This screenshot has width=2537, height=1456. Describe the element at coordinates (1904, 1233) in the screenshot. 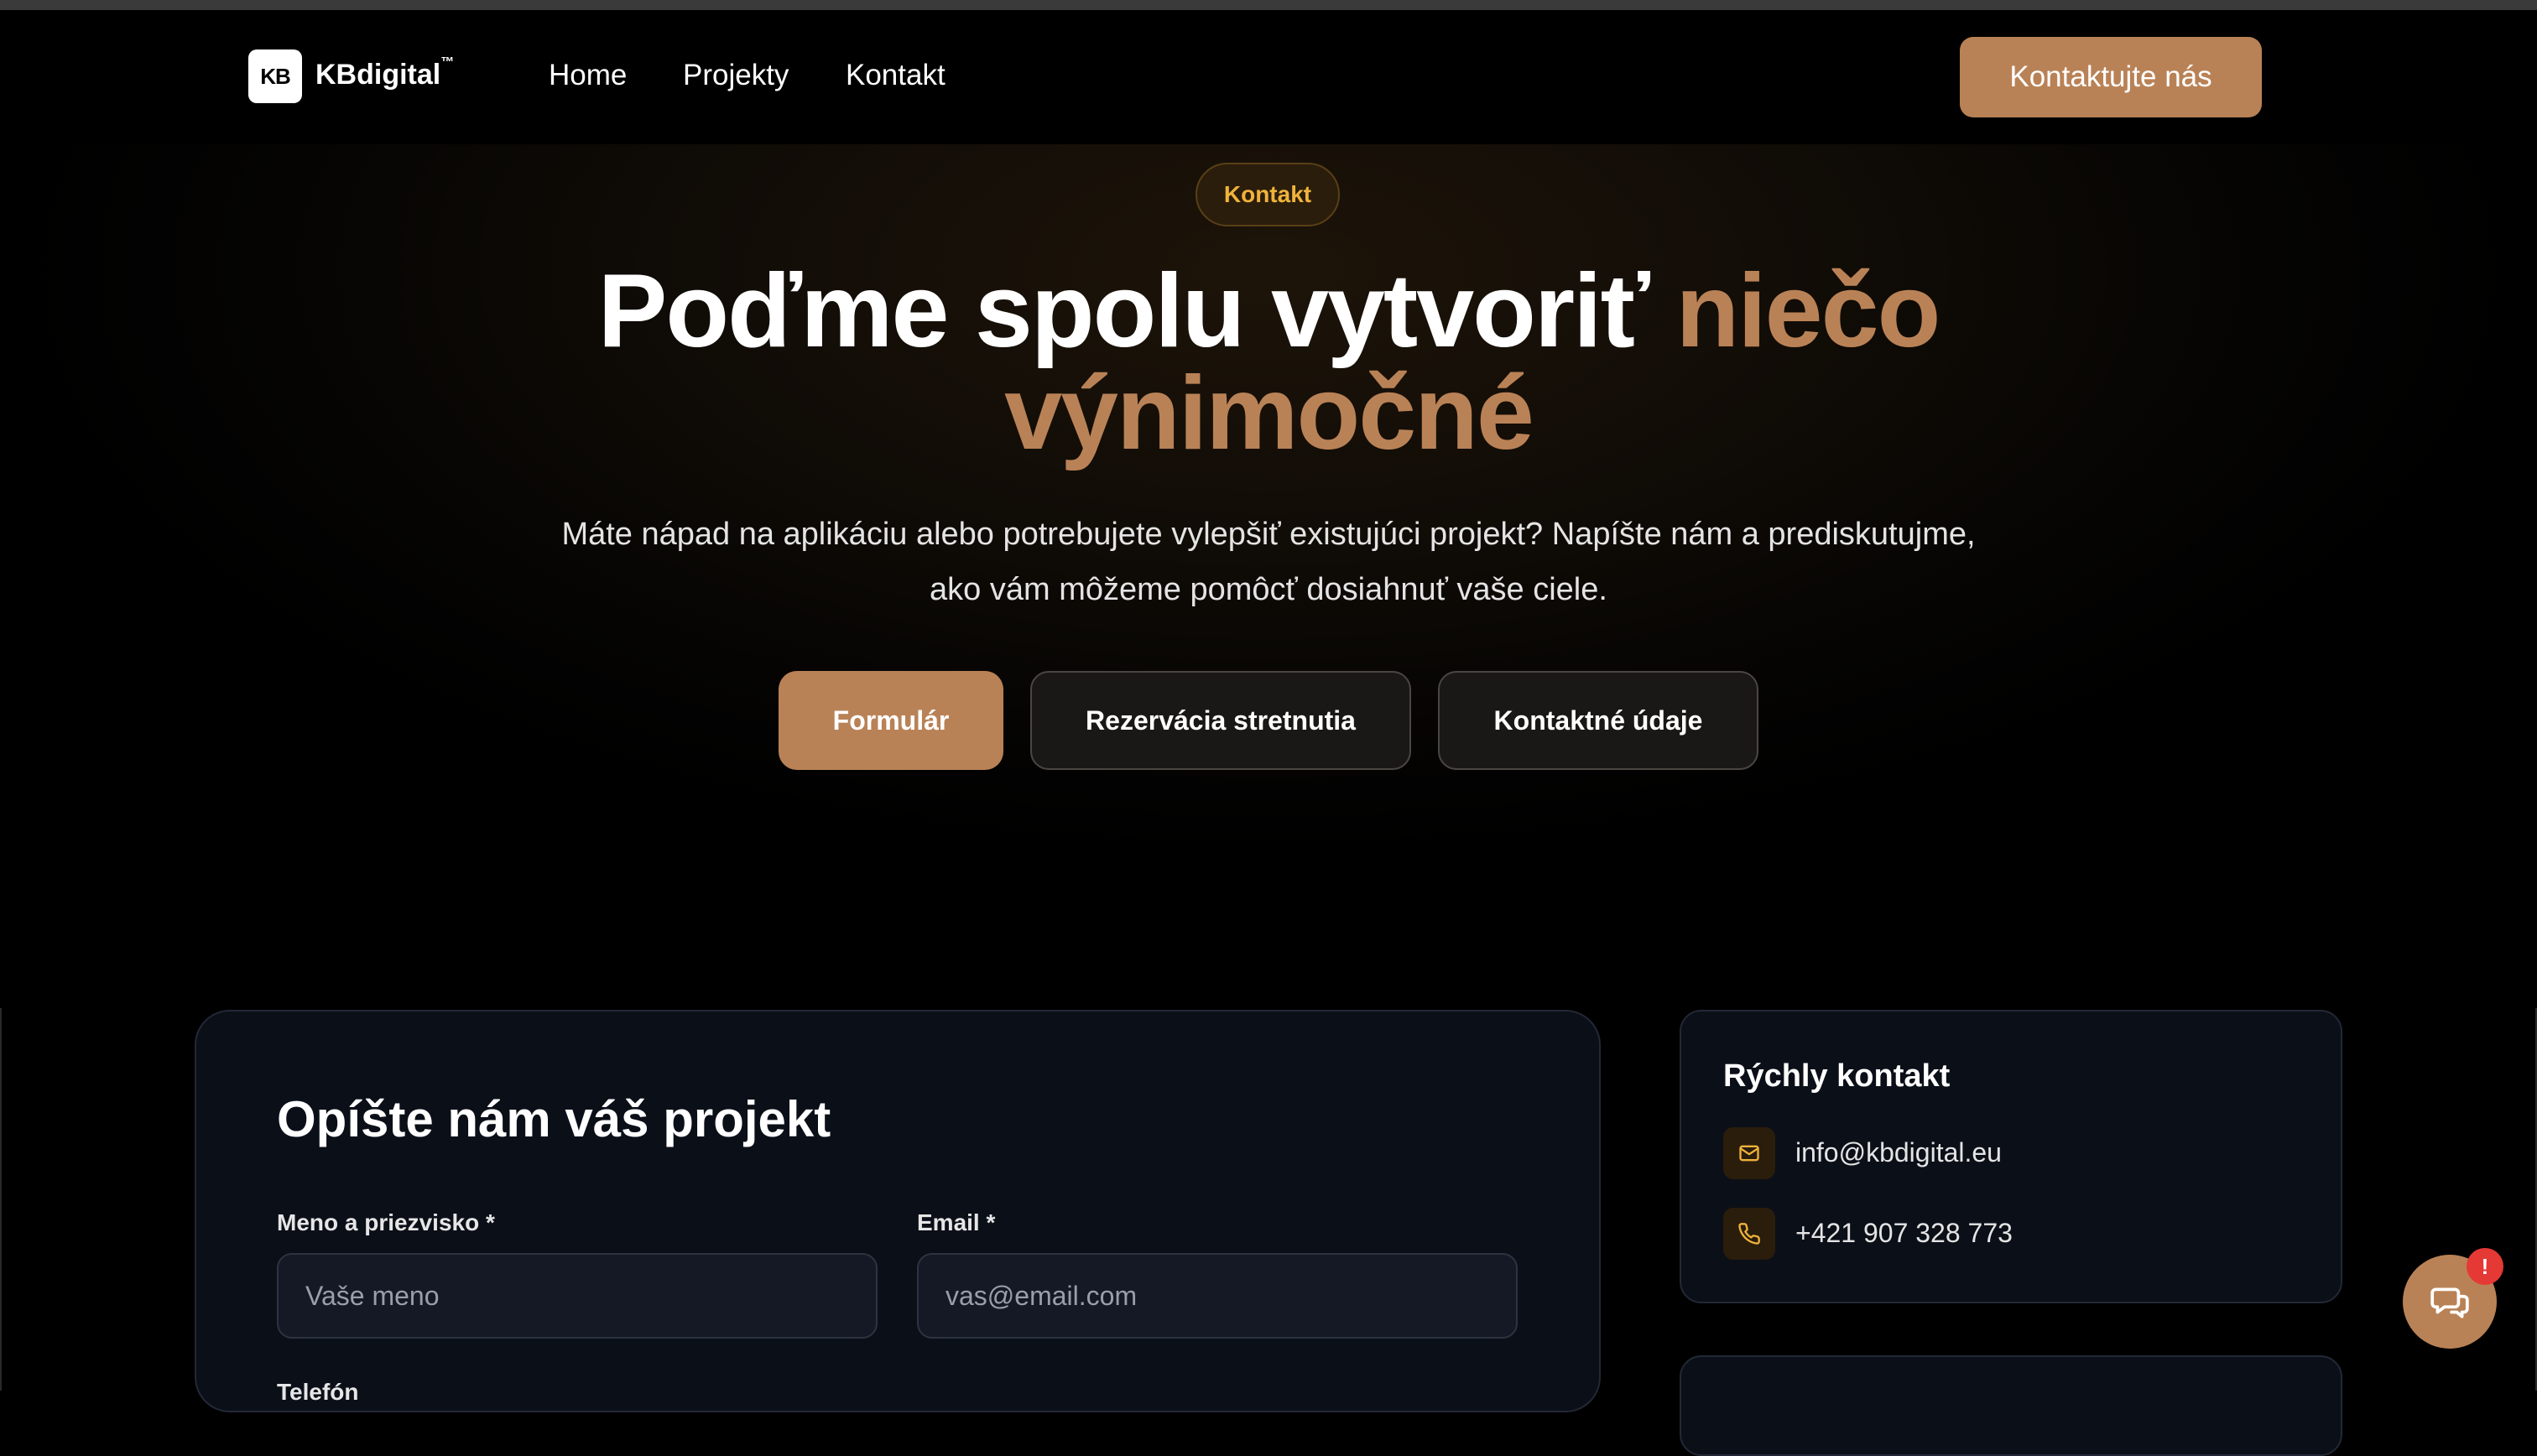

I see `contact-phone-link: +421 907 328 773` at that location.